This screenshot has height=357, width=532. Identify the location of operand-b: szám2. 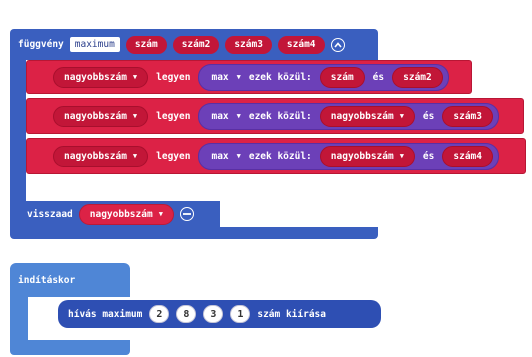
(417, 77).